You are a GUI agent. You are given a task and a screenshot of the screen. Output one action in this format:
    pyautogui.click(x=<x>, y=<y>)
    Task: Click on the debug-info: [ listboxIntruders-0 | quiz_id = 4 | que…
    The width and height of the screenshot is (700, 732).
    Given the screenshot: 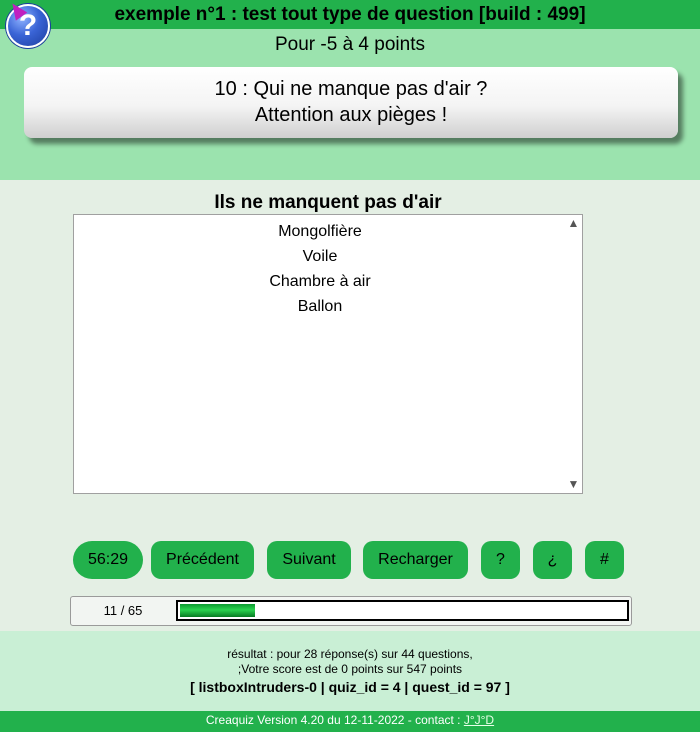 What is the action you would take?
    pyautogui.click(x=350, y=687)
    